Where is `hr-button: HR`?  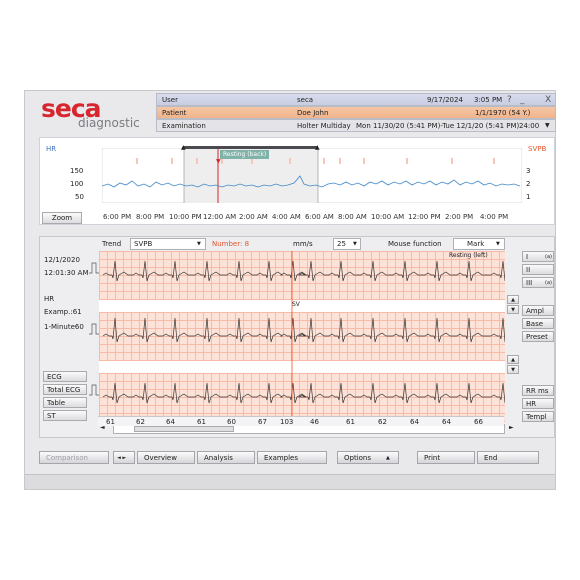
hr-button: HR is located at coordinates (538, 403).